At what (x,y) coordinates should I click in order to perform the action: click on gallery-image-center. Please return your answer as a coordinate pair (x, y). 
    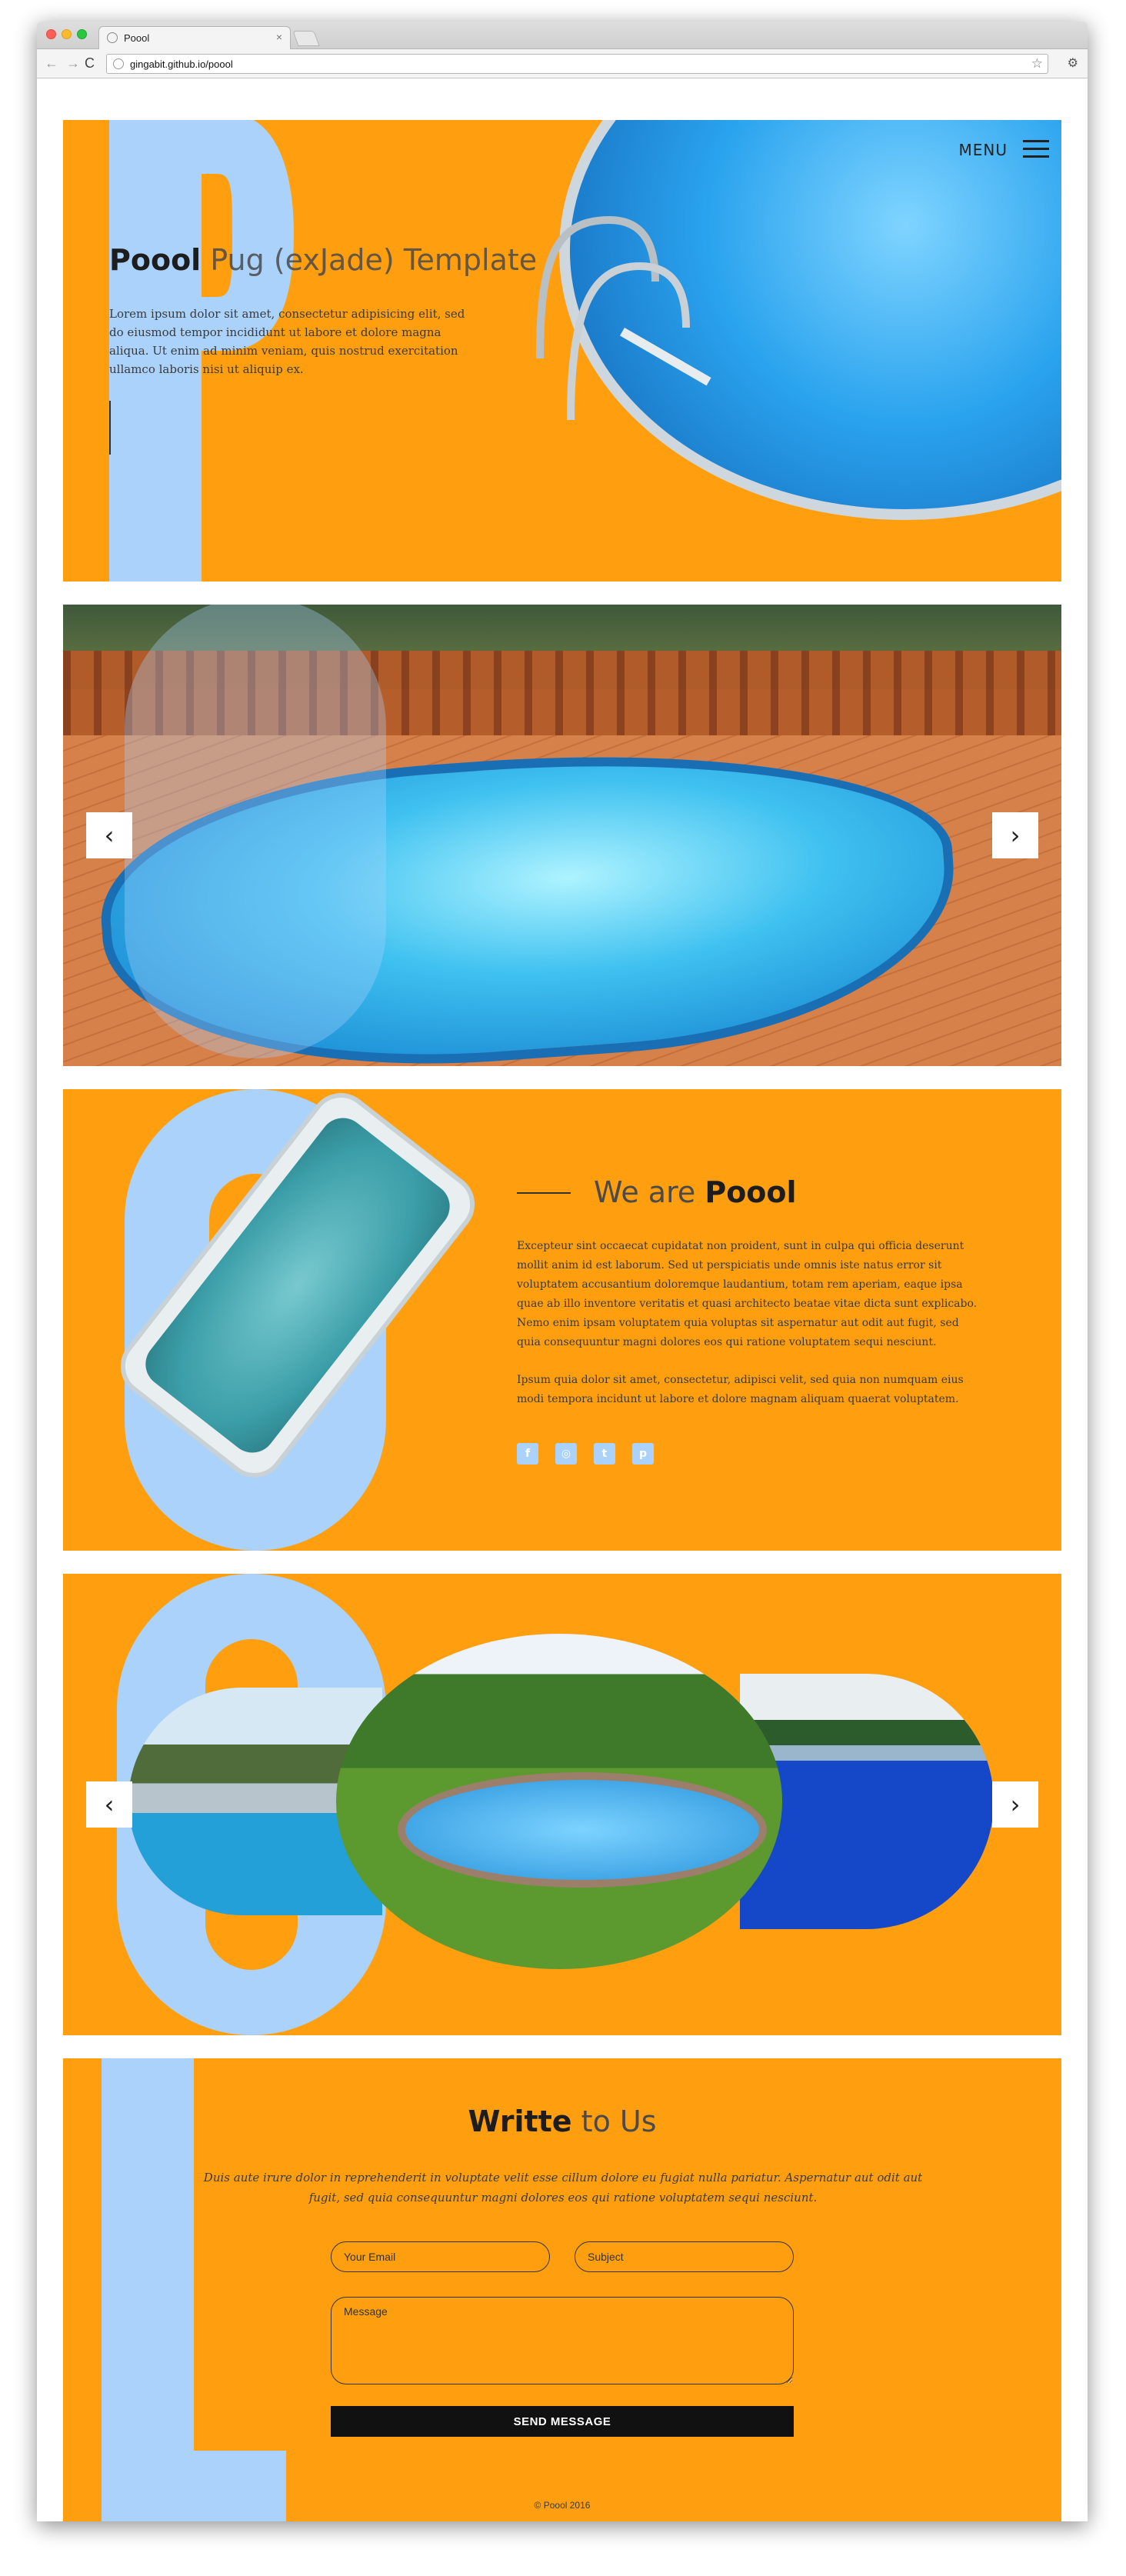
    Looking at the image, I should click on (559, 1801).